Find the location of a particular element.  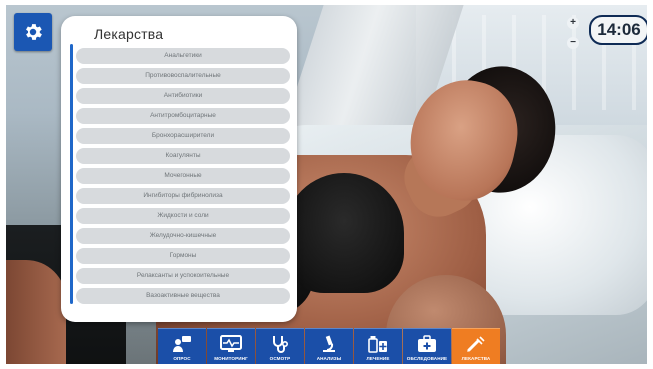

tool-treatment: лечение is located at coordinates (378, 346).